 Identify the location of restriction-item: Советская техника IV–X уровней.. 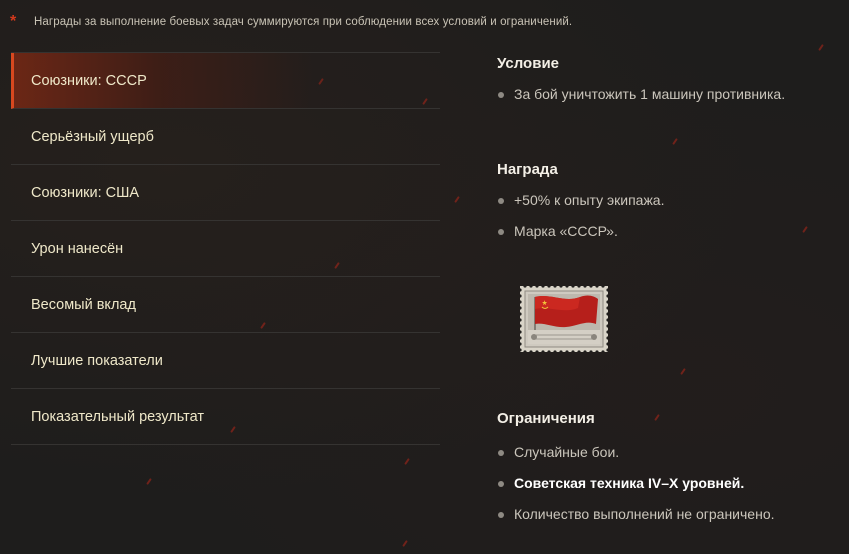
(669, 483).